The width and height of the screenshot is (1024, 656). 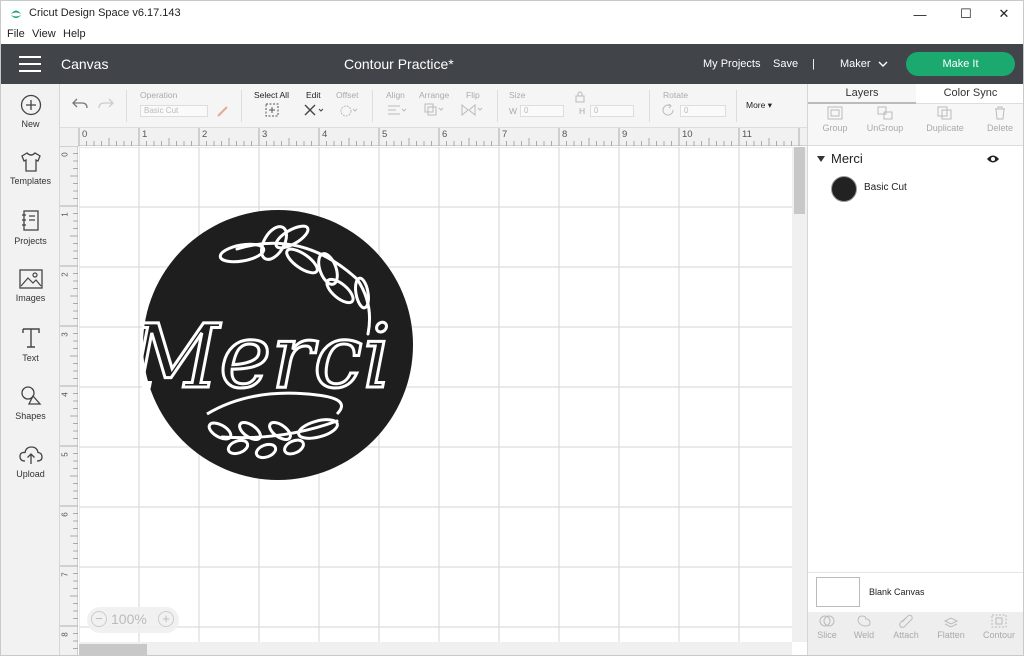 What do you see at coordinates (129, 619) in the screenshot?
I see `zoom-level: 100%` at bounding box center [129, 619].